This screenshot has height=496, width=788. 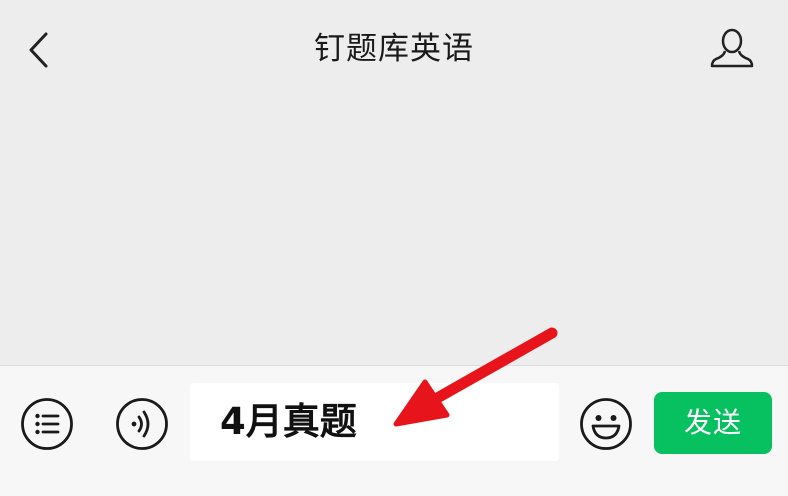 I want to click on chat-title: 钉题库英语, so click(x=394, y=49).